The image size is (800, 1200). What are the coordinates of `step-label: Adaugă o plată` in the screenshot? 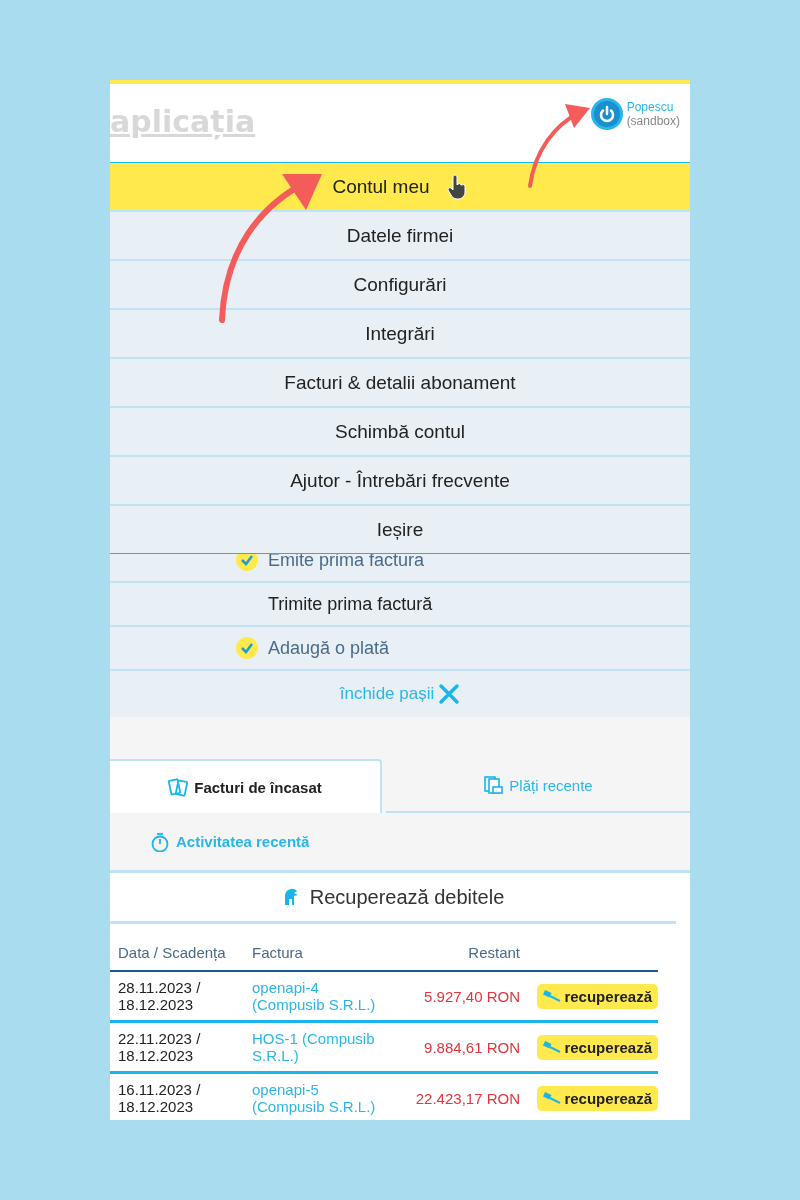 It's located at (329, 648).